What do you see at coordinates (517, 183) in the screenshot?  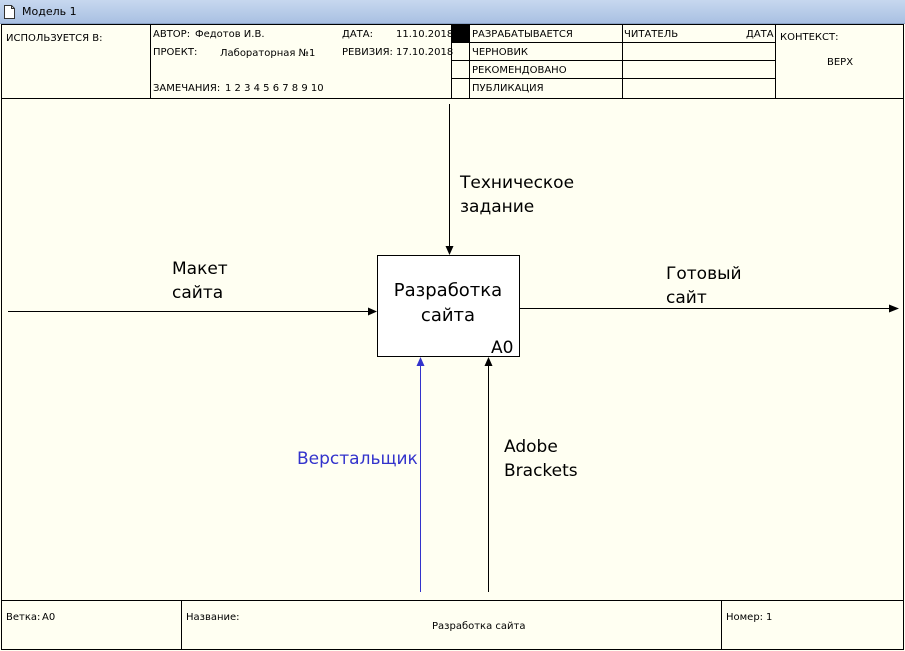 I see `control-label-line1: Техническое` at bounding box center [517, 183].